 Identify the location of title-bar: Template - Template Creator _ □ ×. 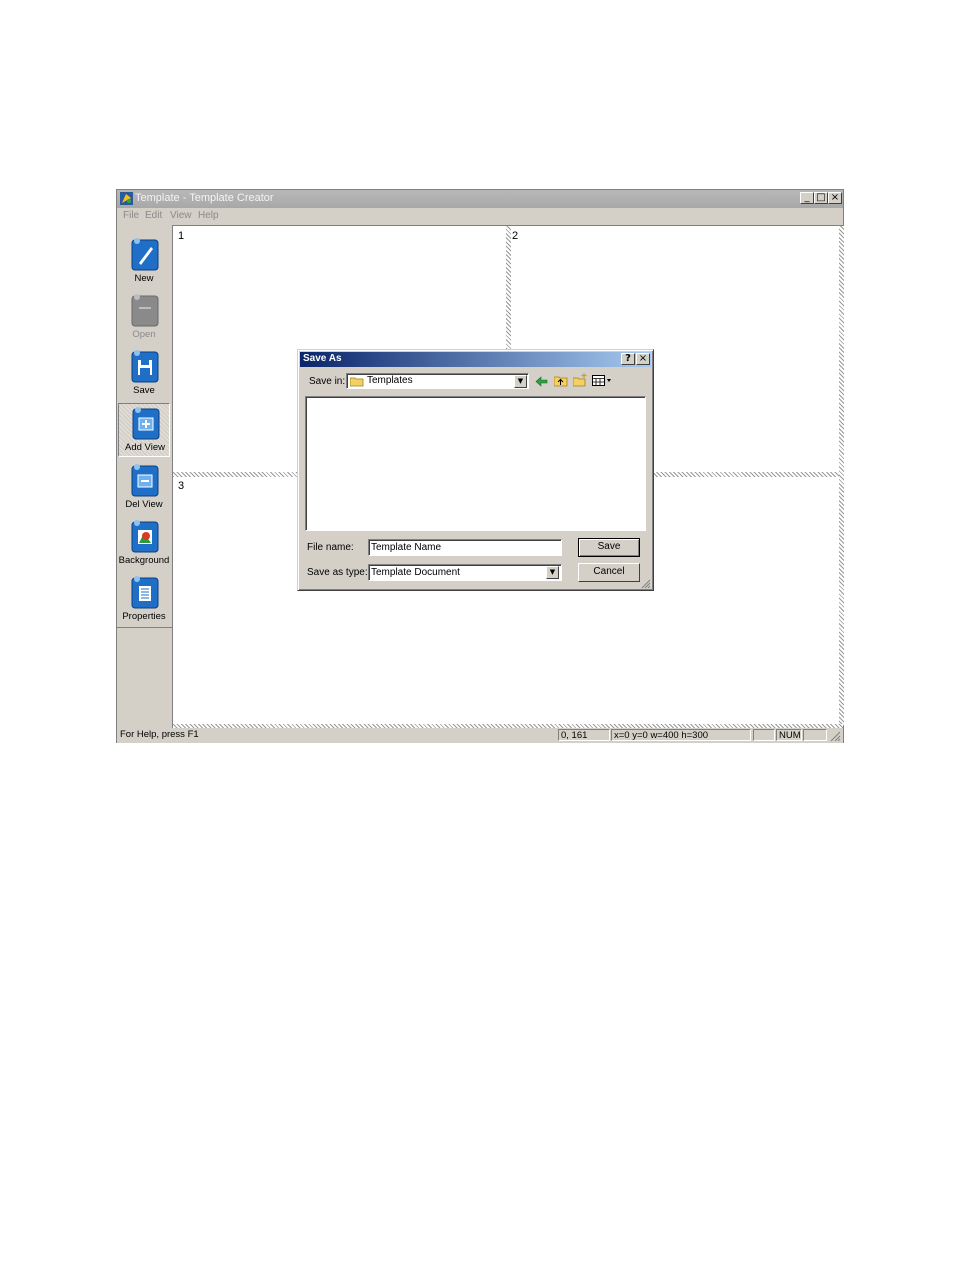
(480, 199).